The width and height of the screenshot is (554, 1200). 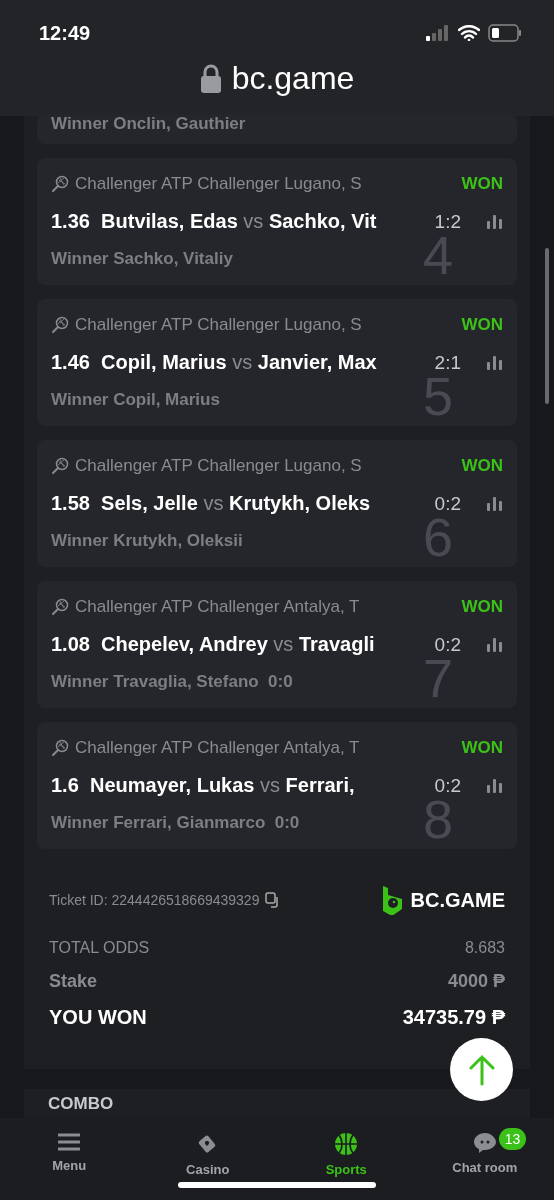 What do you see at coordinates (175, 823) in the screenshot?
I see `winner-text: Winner Ferrari, Gianmarco 0:0` at bounding box center [175, 823].